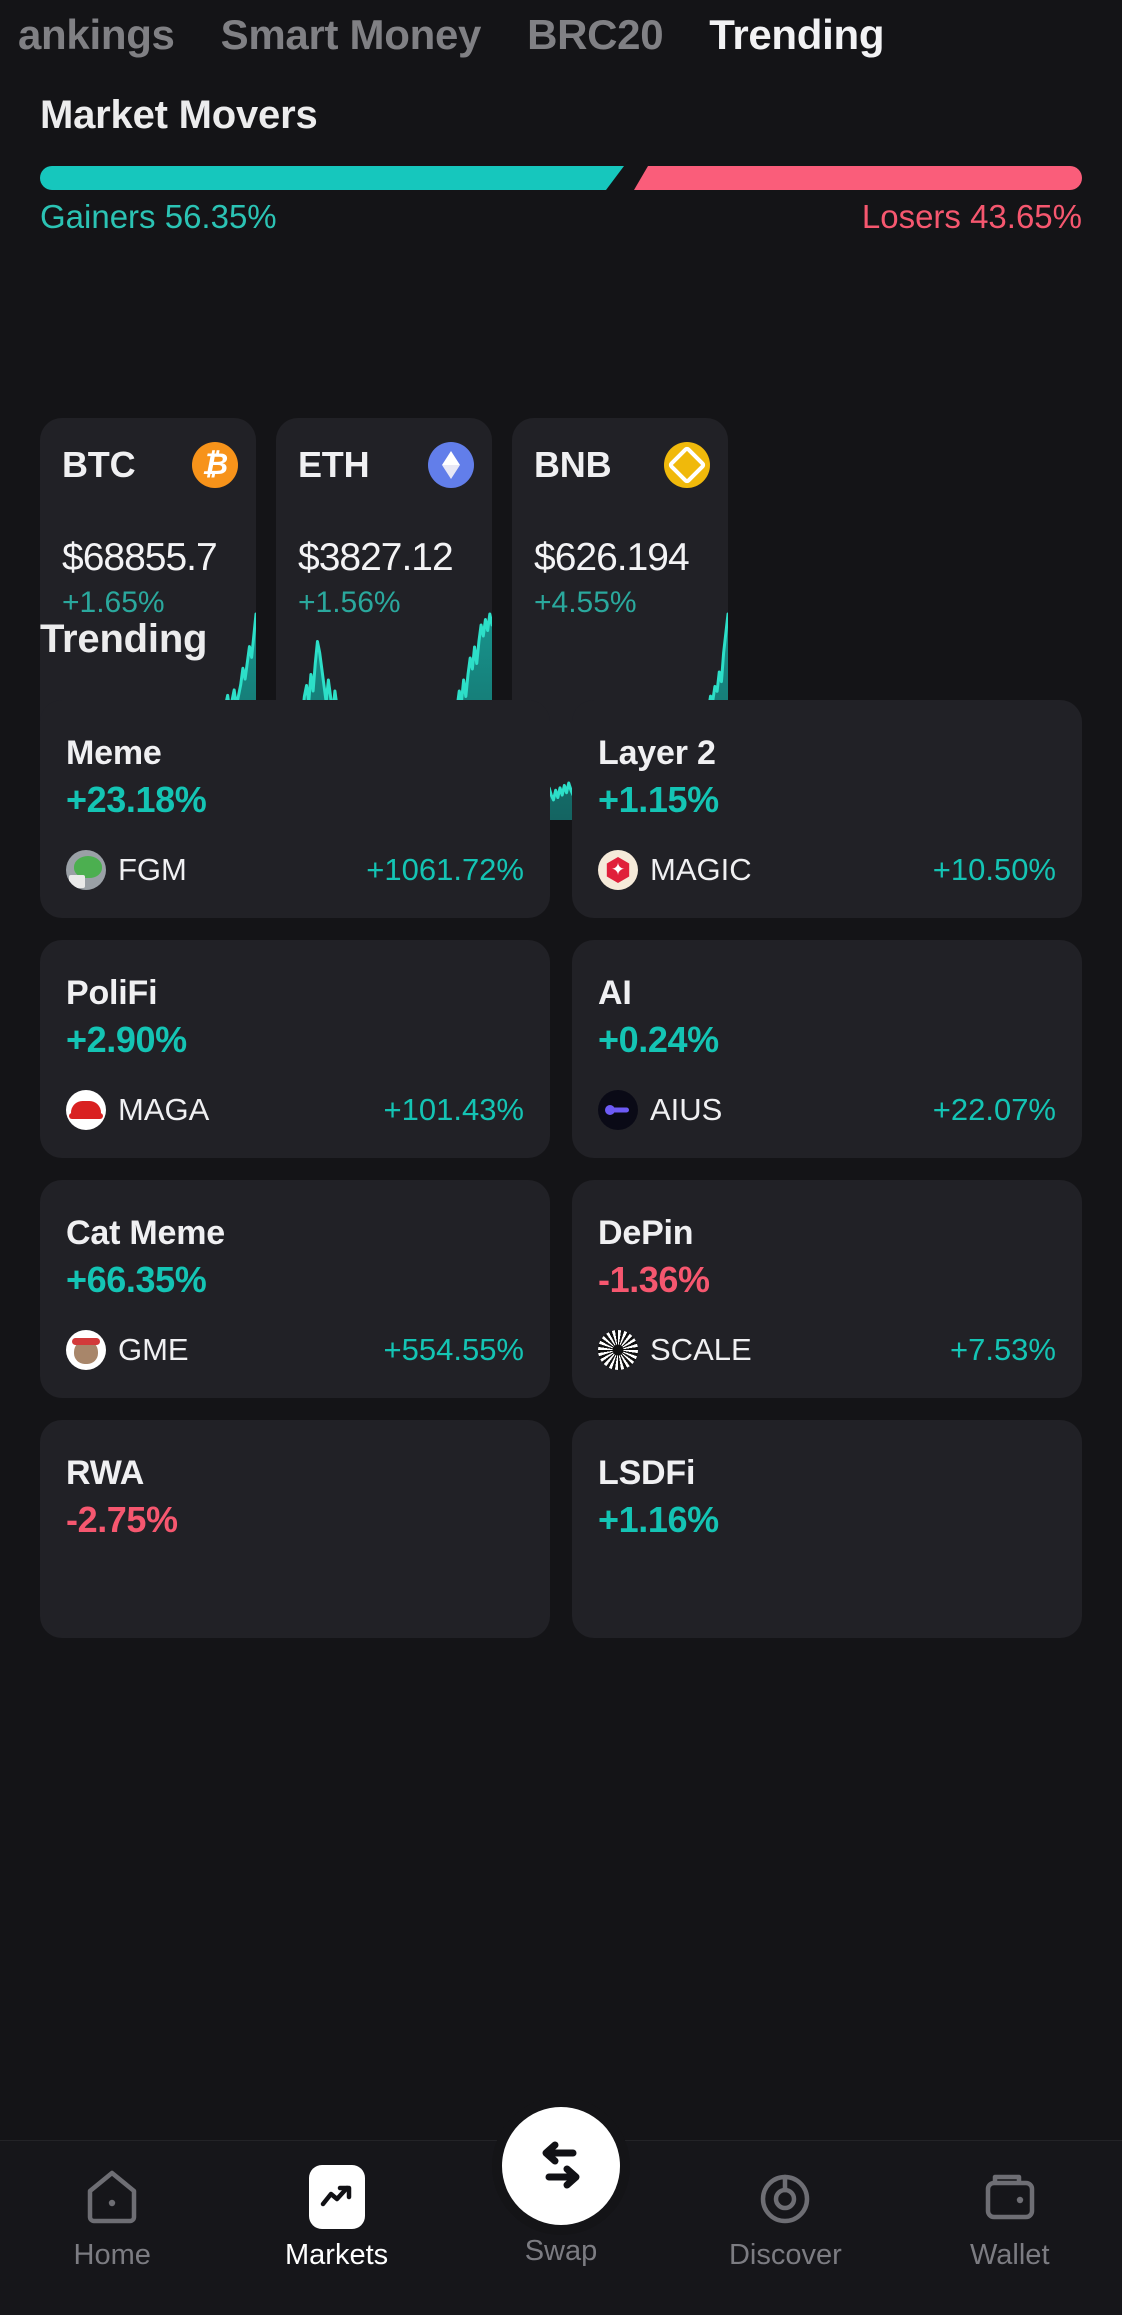  What do you see at coordinates (453, 1349) in the screenshot?
I see `token-change: +554.55%` at bounding box center [453, 1349].